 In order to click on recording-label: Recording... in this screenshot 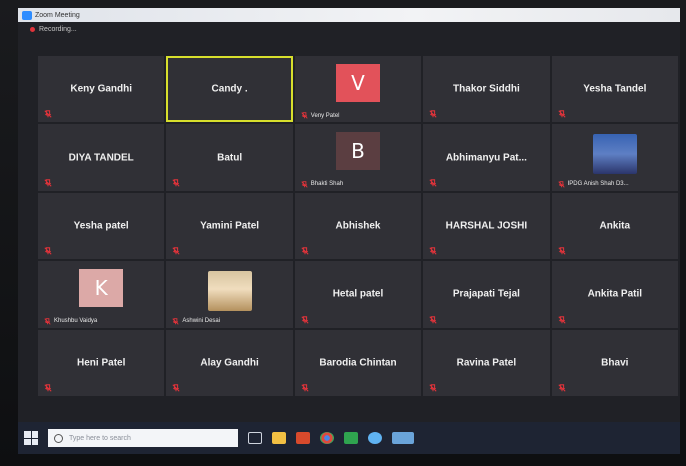, I will do `click(58, 29)`.